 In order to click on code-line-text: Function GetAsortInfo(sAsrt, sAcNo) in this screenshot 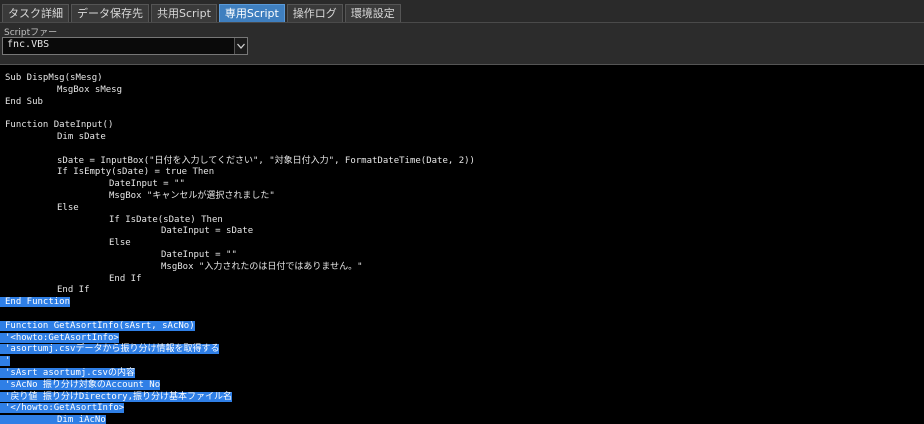, I will do `click(97, 325)`.